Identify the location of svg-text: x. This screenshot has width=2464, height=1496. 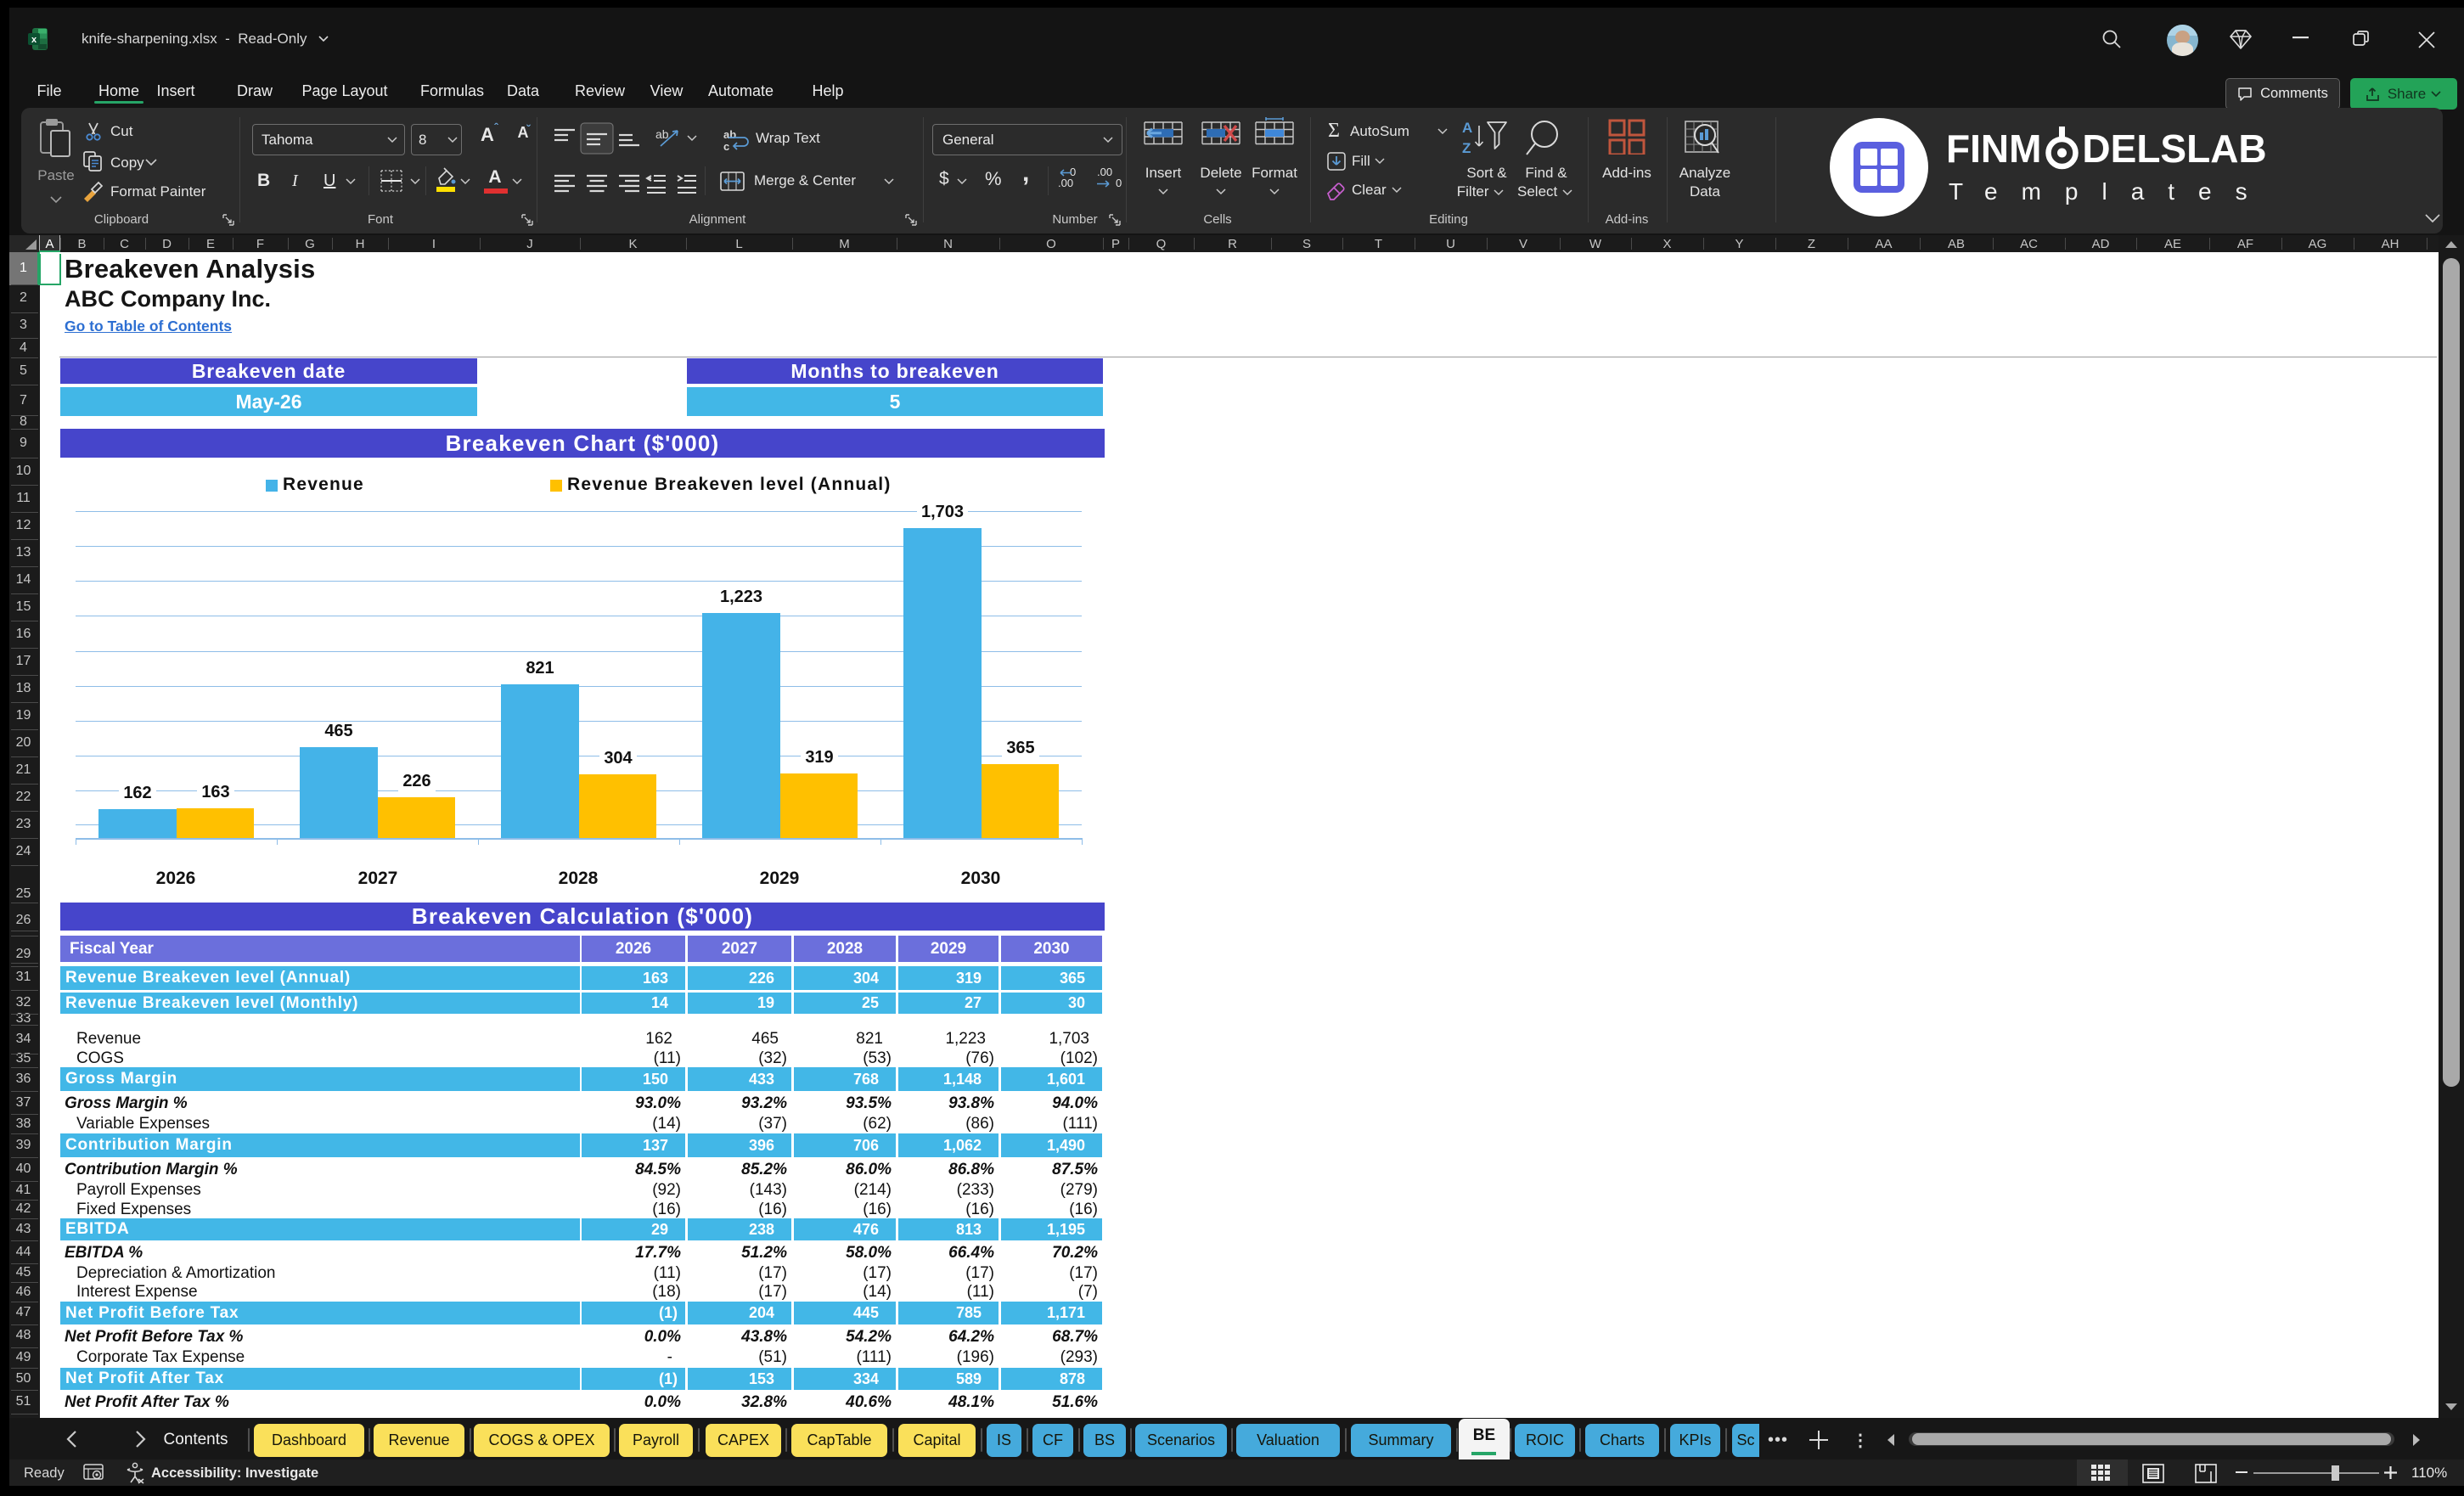
(34, 40).